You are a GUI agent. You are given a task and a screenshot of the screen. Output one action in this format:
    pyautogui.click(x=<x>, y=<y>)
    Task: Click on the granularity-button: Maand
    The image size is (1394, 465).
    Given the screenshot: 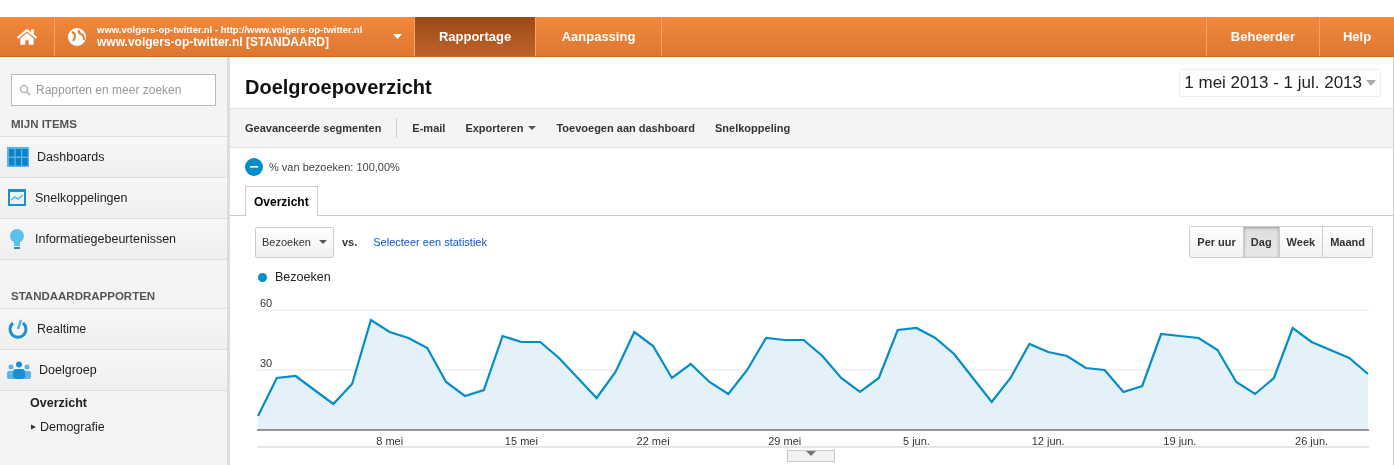 What is the action you would take?
    pyautogui.click(x=1347, y=242)
    